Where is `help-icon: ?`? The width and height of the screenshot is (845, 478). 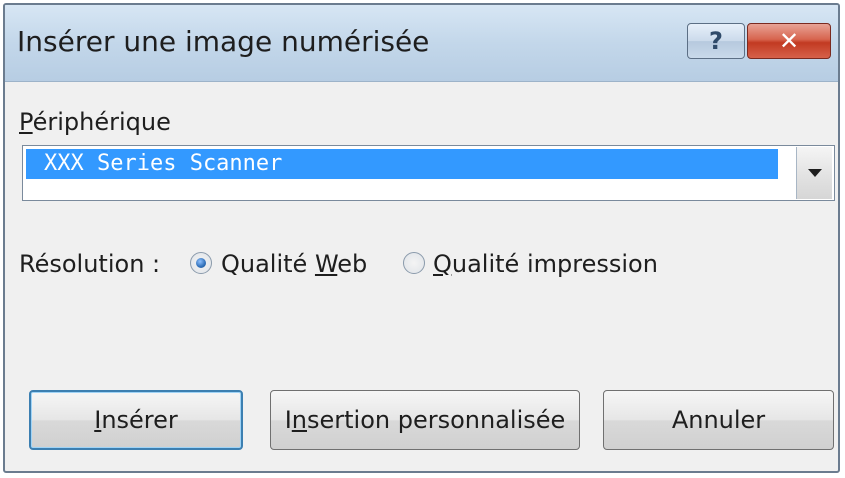
help-icon: ? is located at coordinates (716, 41).